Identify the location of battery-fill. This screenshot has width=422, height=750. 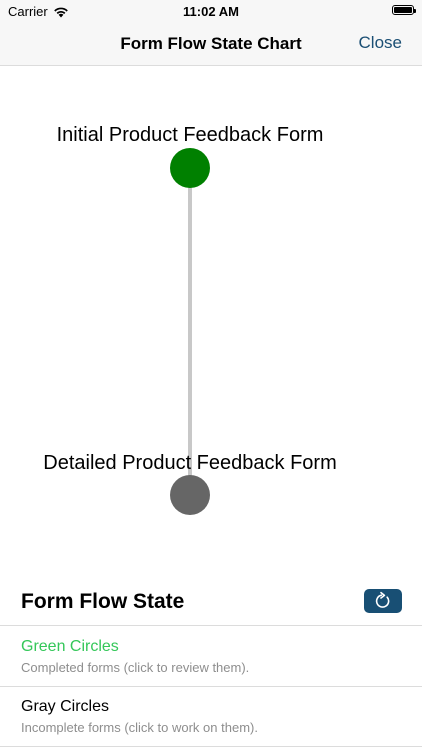
(403, 10).